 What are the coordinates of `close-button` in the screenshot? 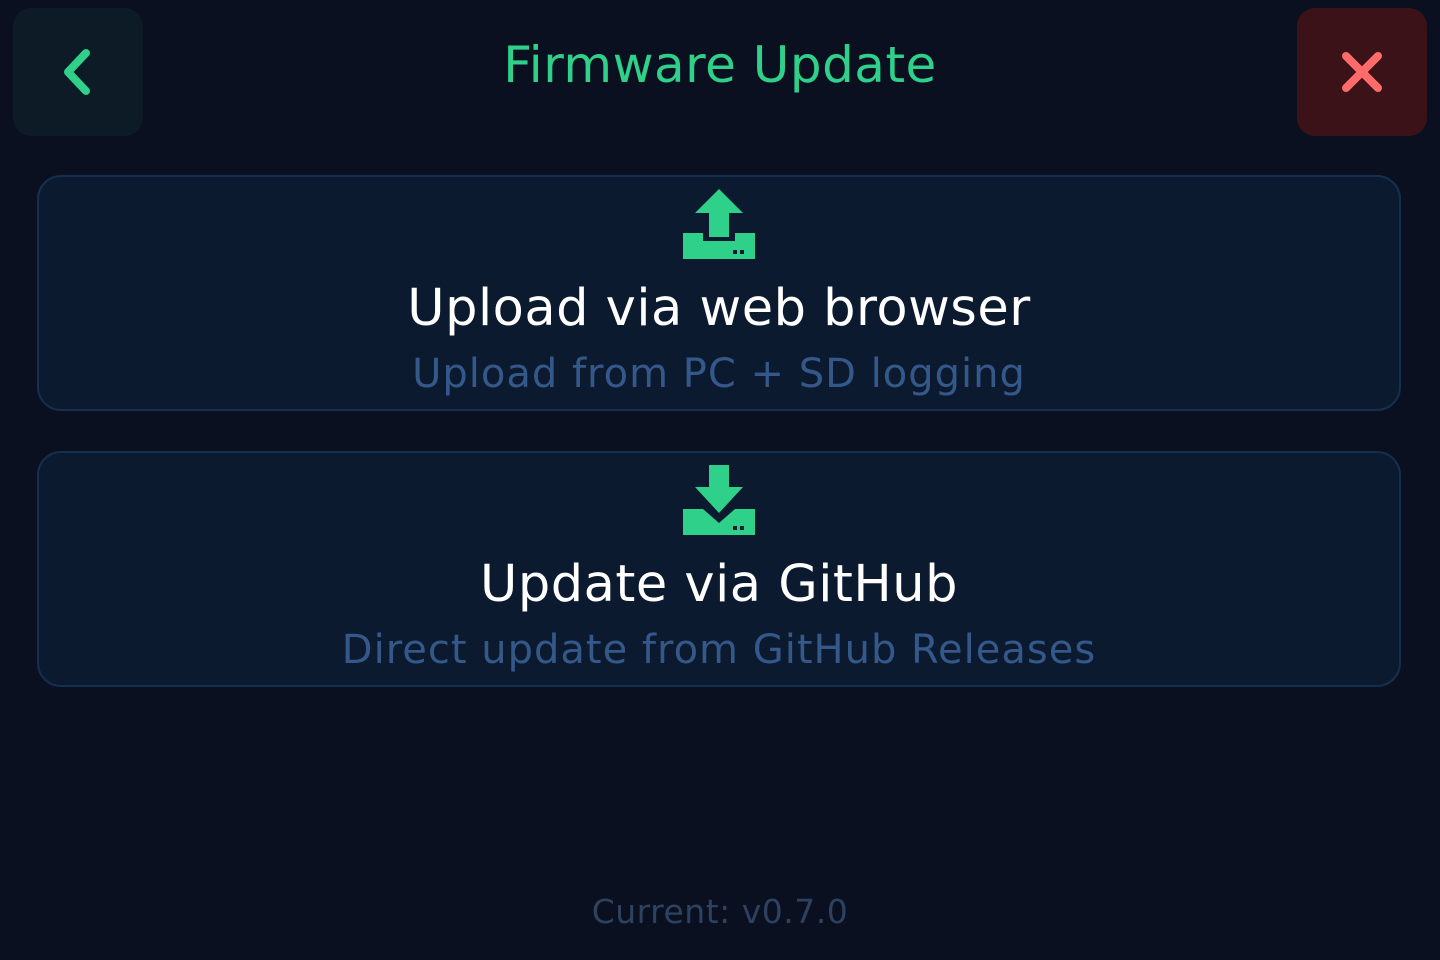 It's located at (1362, 72).